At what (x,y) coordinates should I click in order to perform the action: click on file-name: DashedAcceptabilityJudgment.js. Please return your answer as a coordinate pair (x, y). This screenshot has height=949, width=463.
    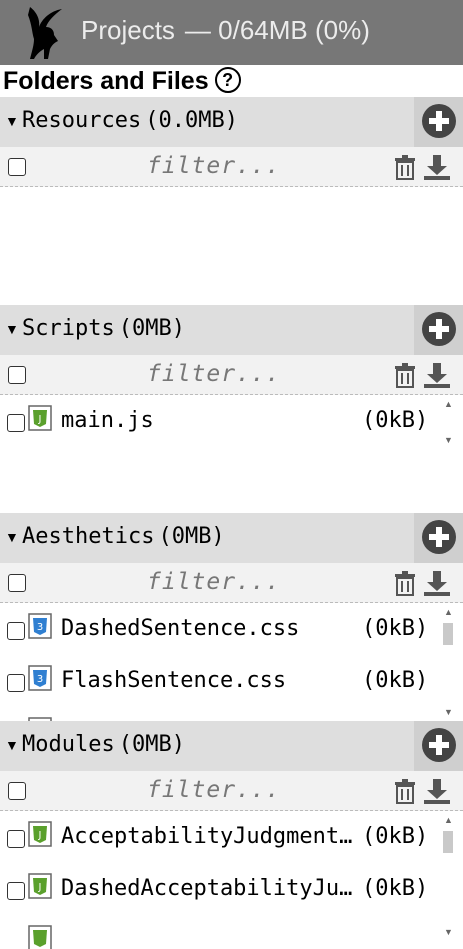
    Looking at the image, I should click on (211, 888).